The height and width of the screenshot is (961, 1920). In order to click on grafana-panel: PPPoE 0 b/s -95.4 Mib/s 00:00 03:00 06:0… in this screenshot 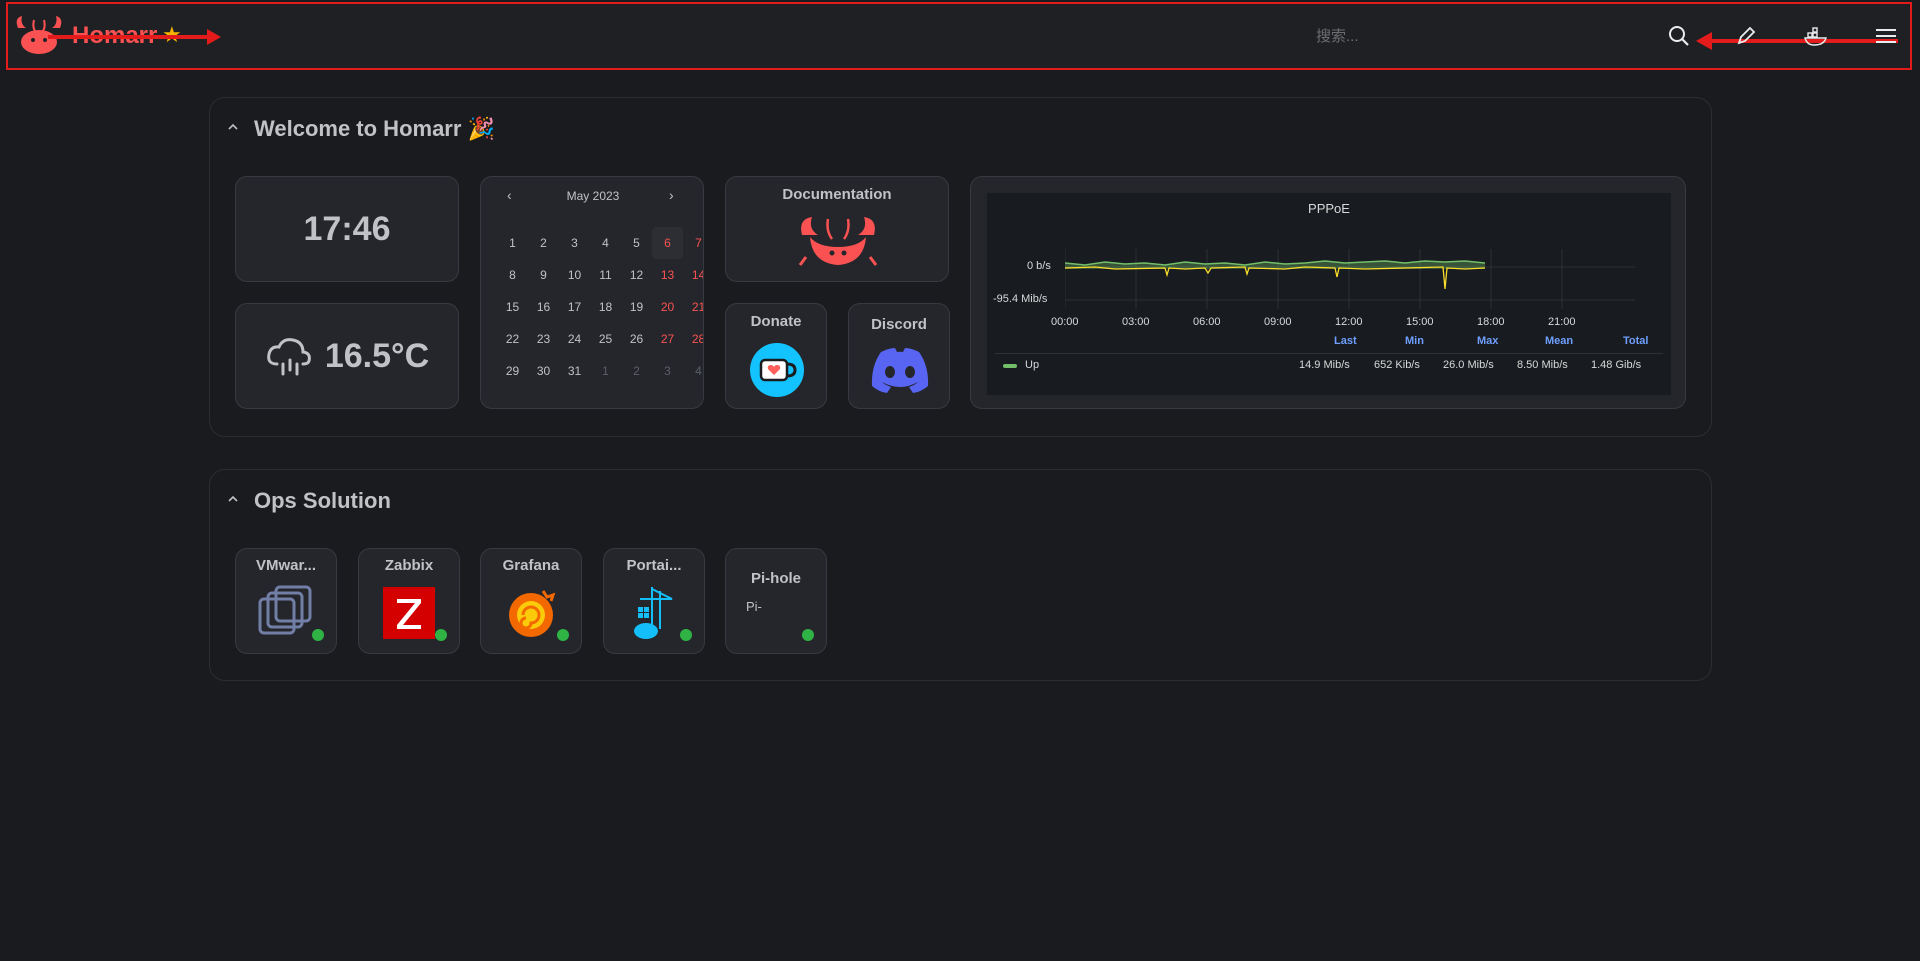, I will do `click(1329, 294)`.